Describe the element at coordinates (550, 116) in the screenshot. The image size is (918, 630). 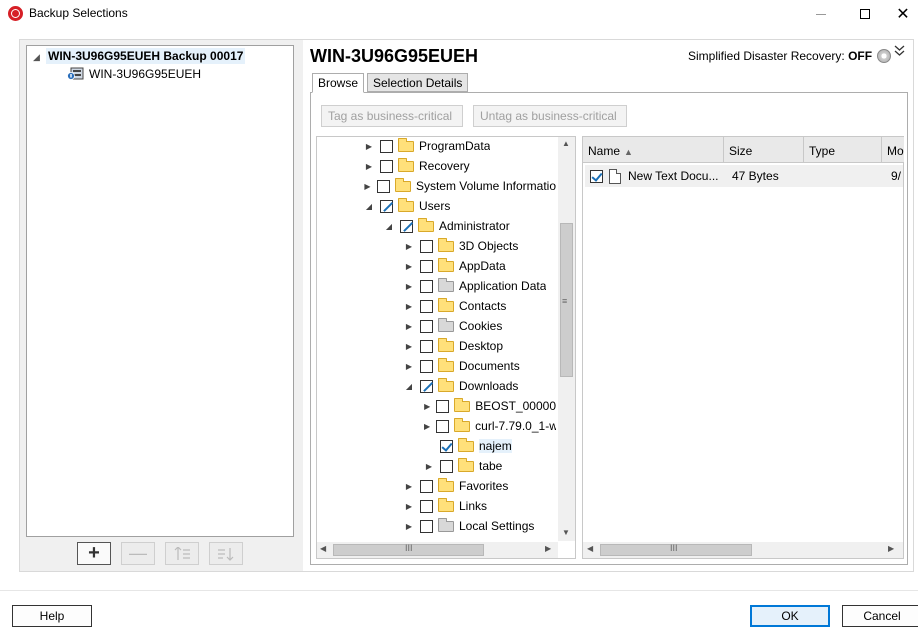
I see `untag-business-critical-button: Untag as business-critical` at that location.